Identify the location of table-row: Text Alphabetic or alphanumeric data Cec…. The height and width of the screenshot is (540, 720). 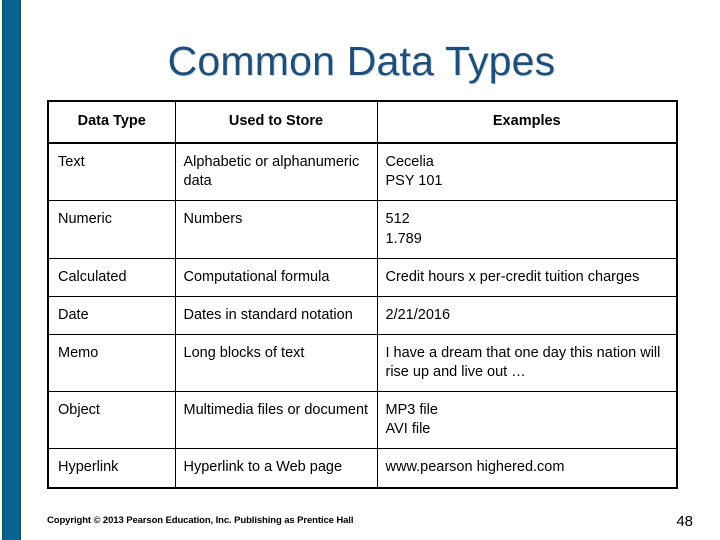
(362, 172).